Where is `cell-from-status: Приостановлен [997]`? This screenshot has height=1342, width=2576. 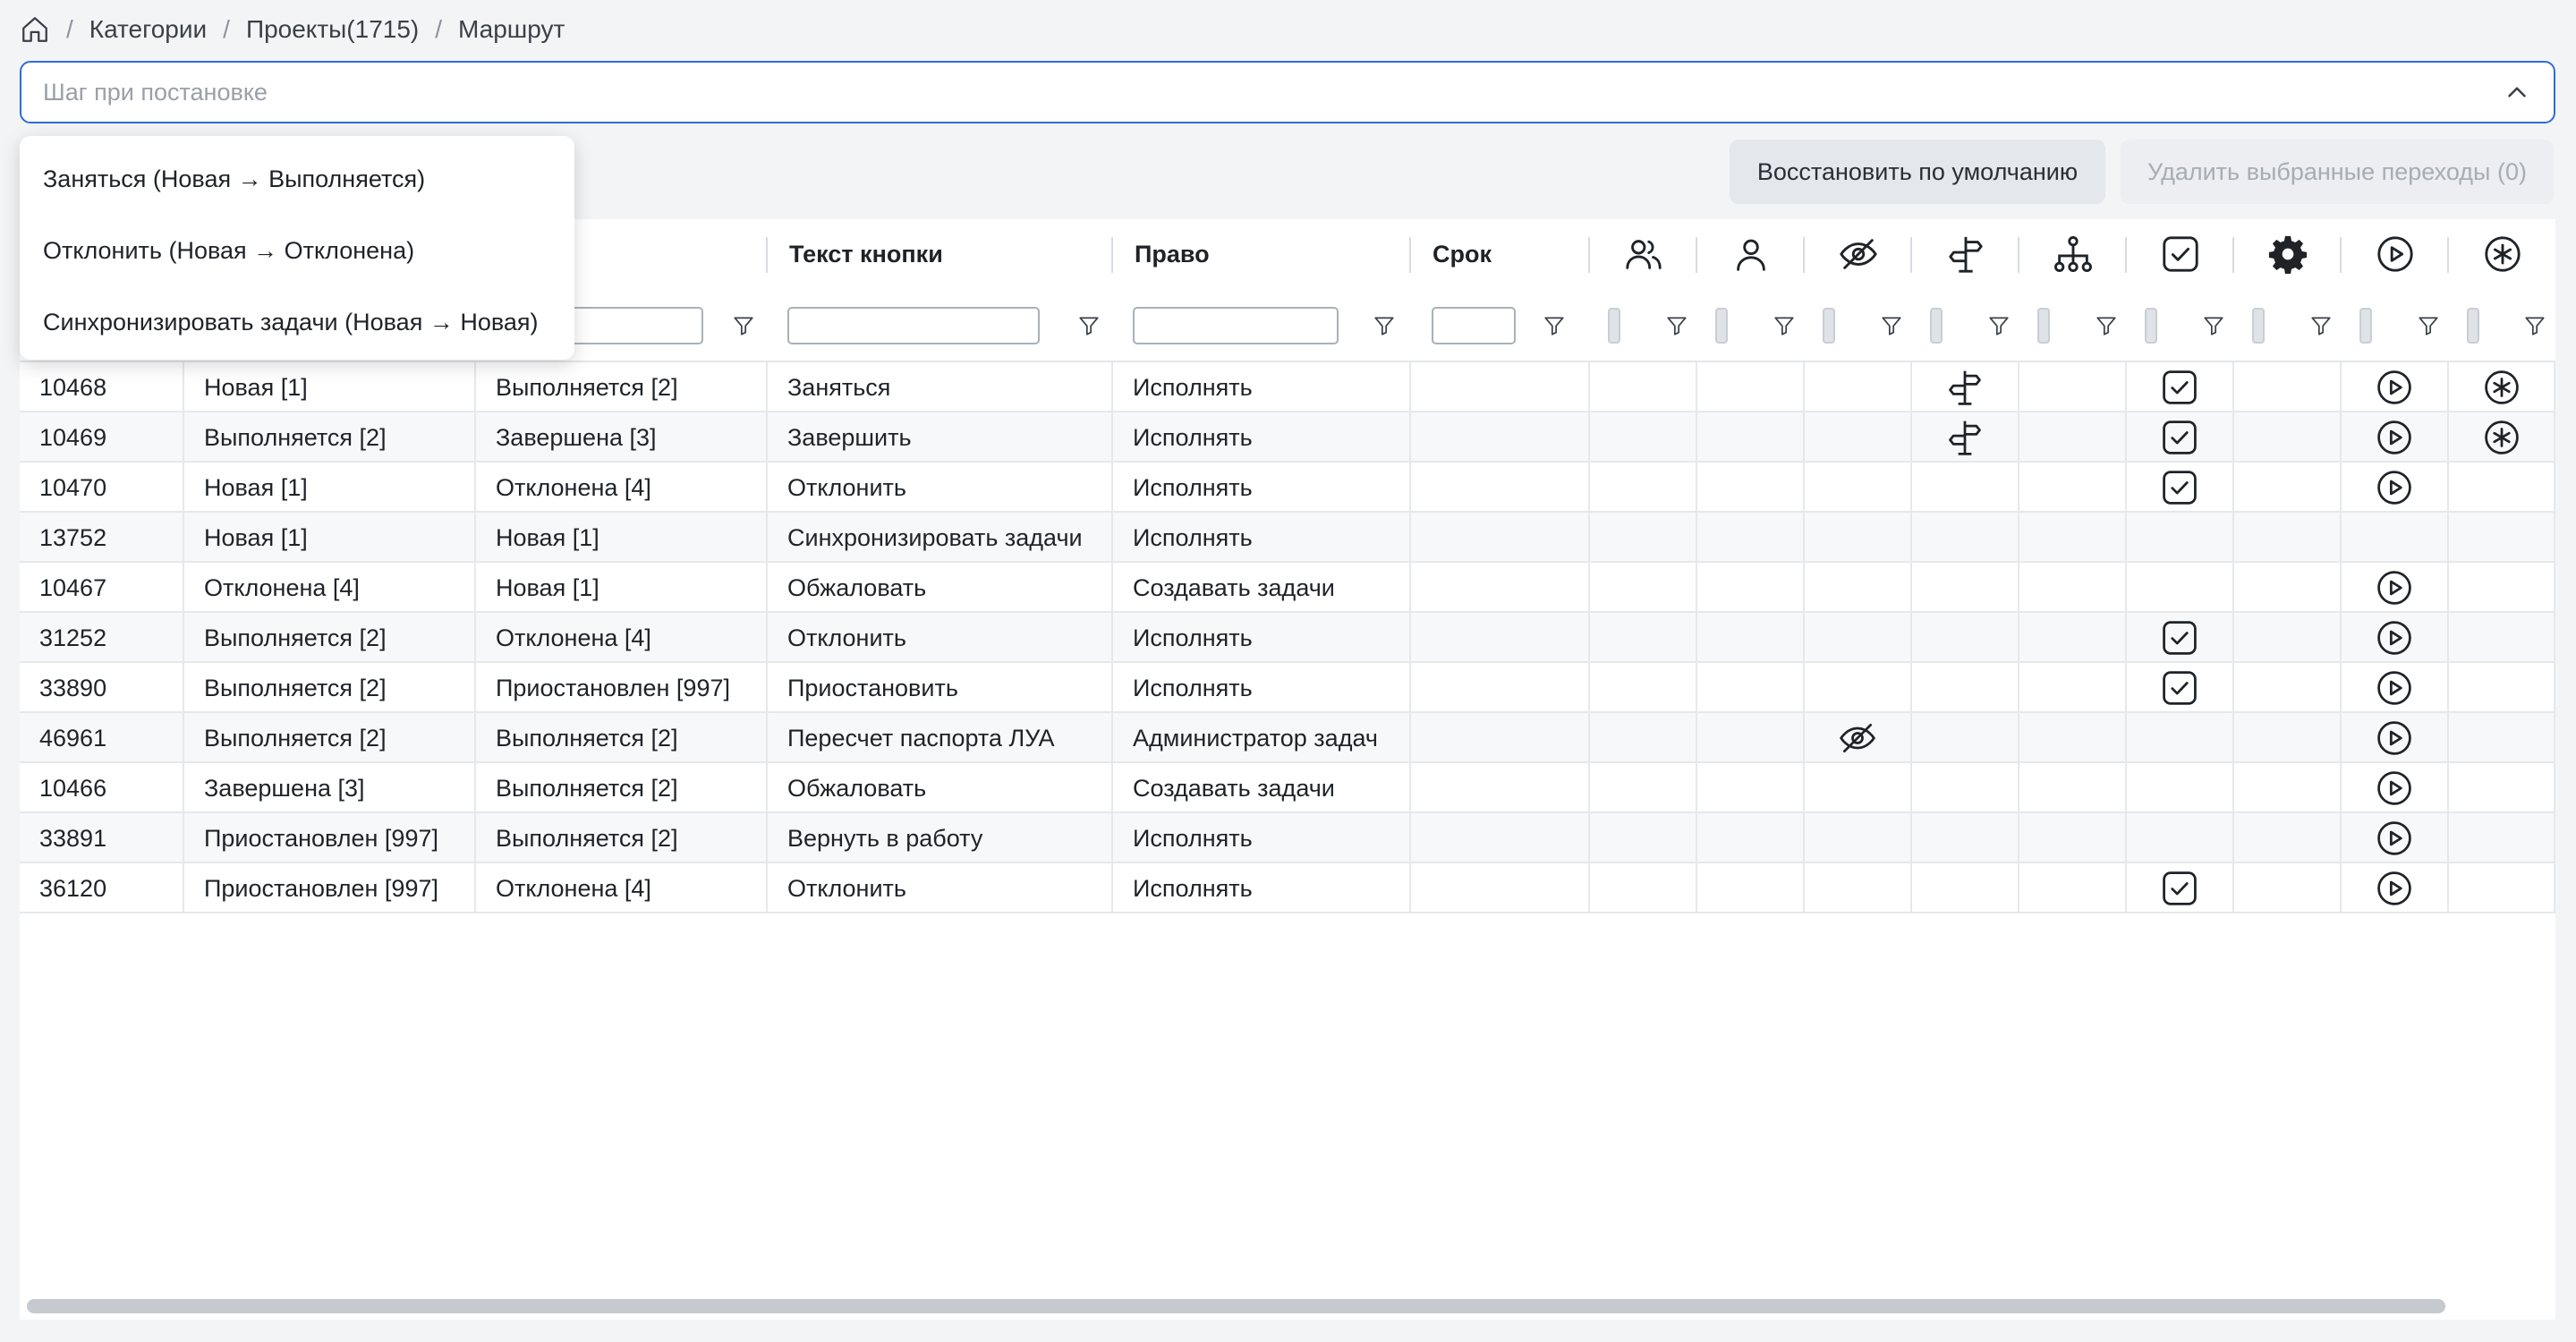
cell-from-status: Приостановлен [997] is located at coordinates (330, 838).